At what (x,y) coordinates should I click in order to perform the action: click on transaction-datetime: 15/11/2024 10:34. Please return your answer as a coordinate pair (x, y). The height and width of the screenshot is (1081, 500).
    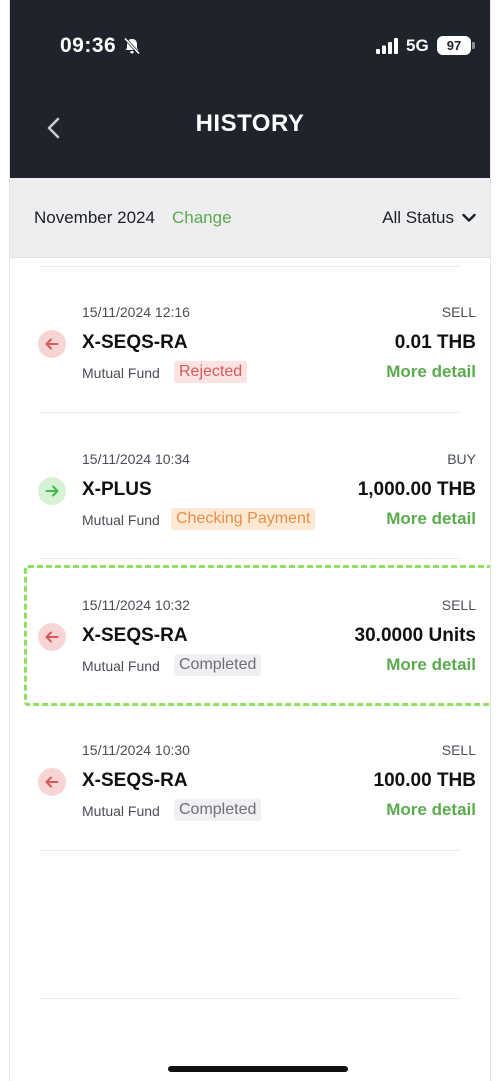
    Looking at the image, I should click on (136, 459).